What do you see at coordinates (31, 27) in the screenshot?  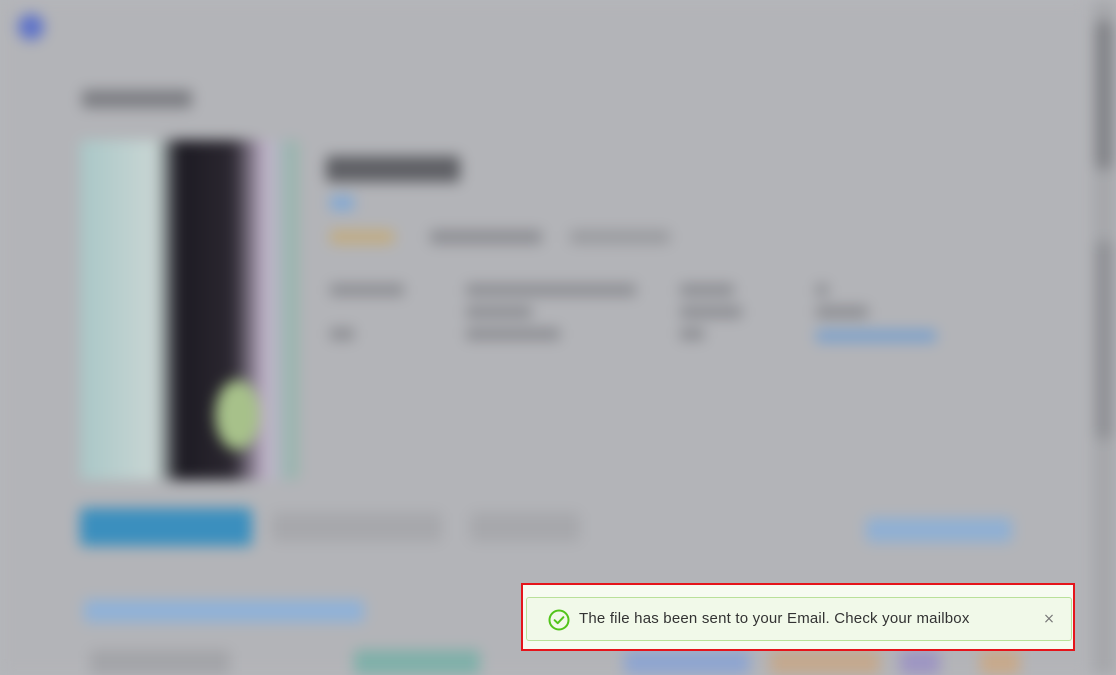 I see `site-logo` at bounding box center [31, 27].